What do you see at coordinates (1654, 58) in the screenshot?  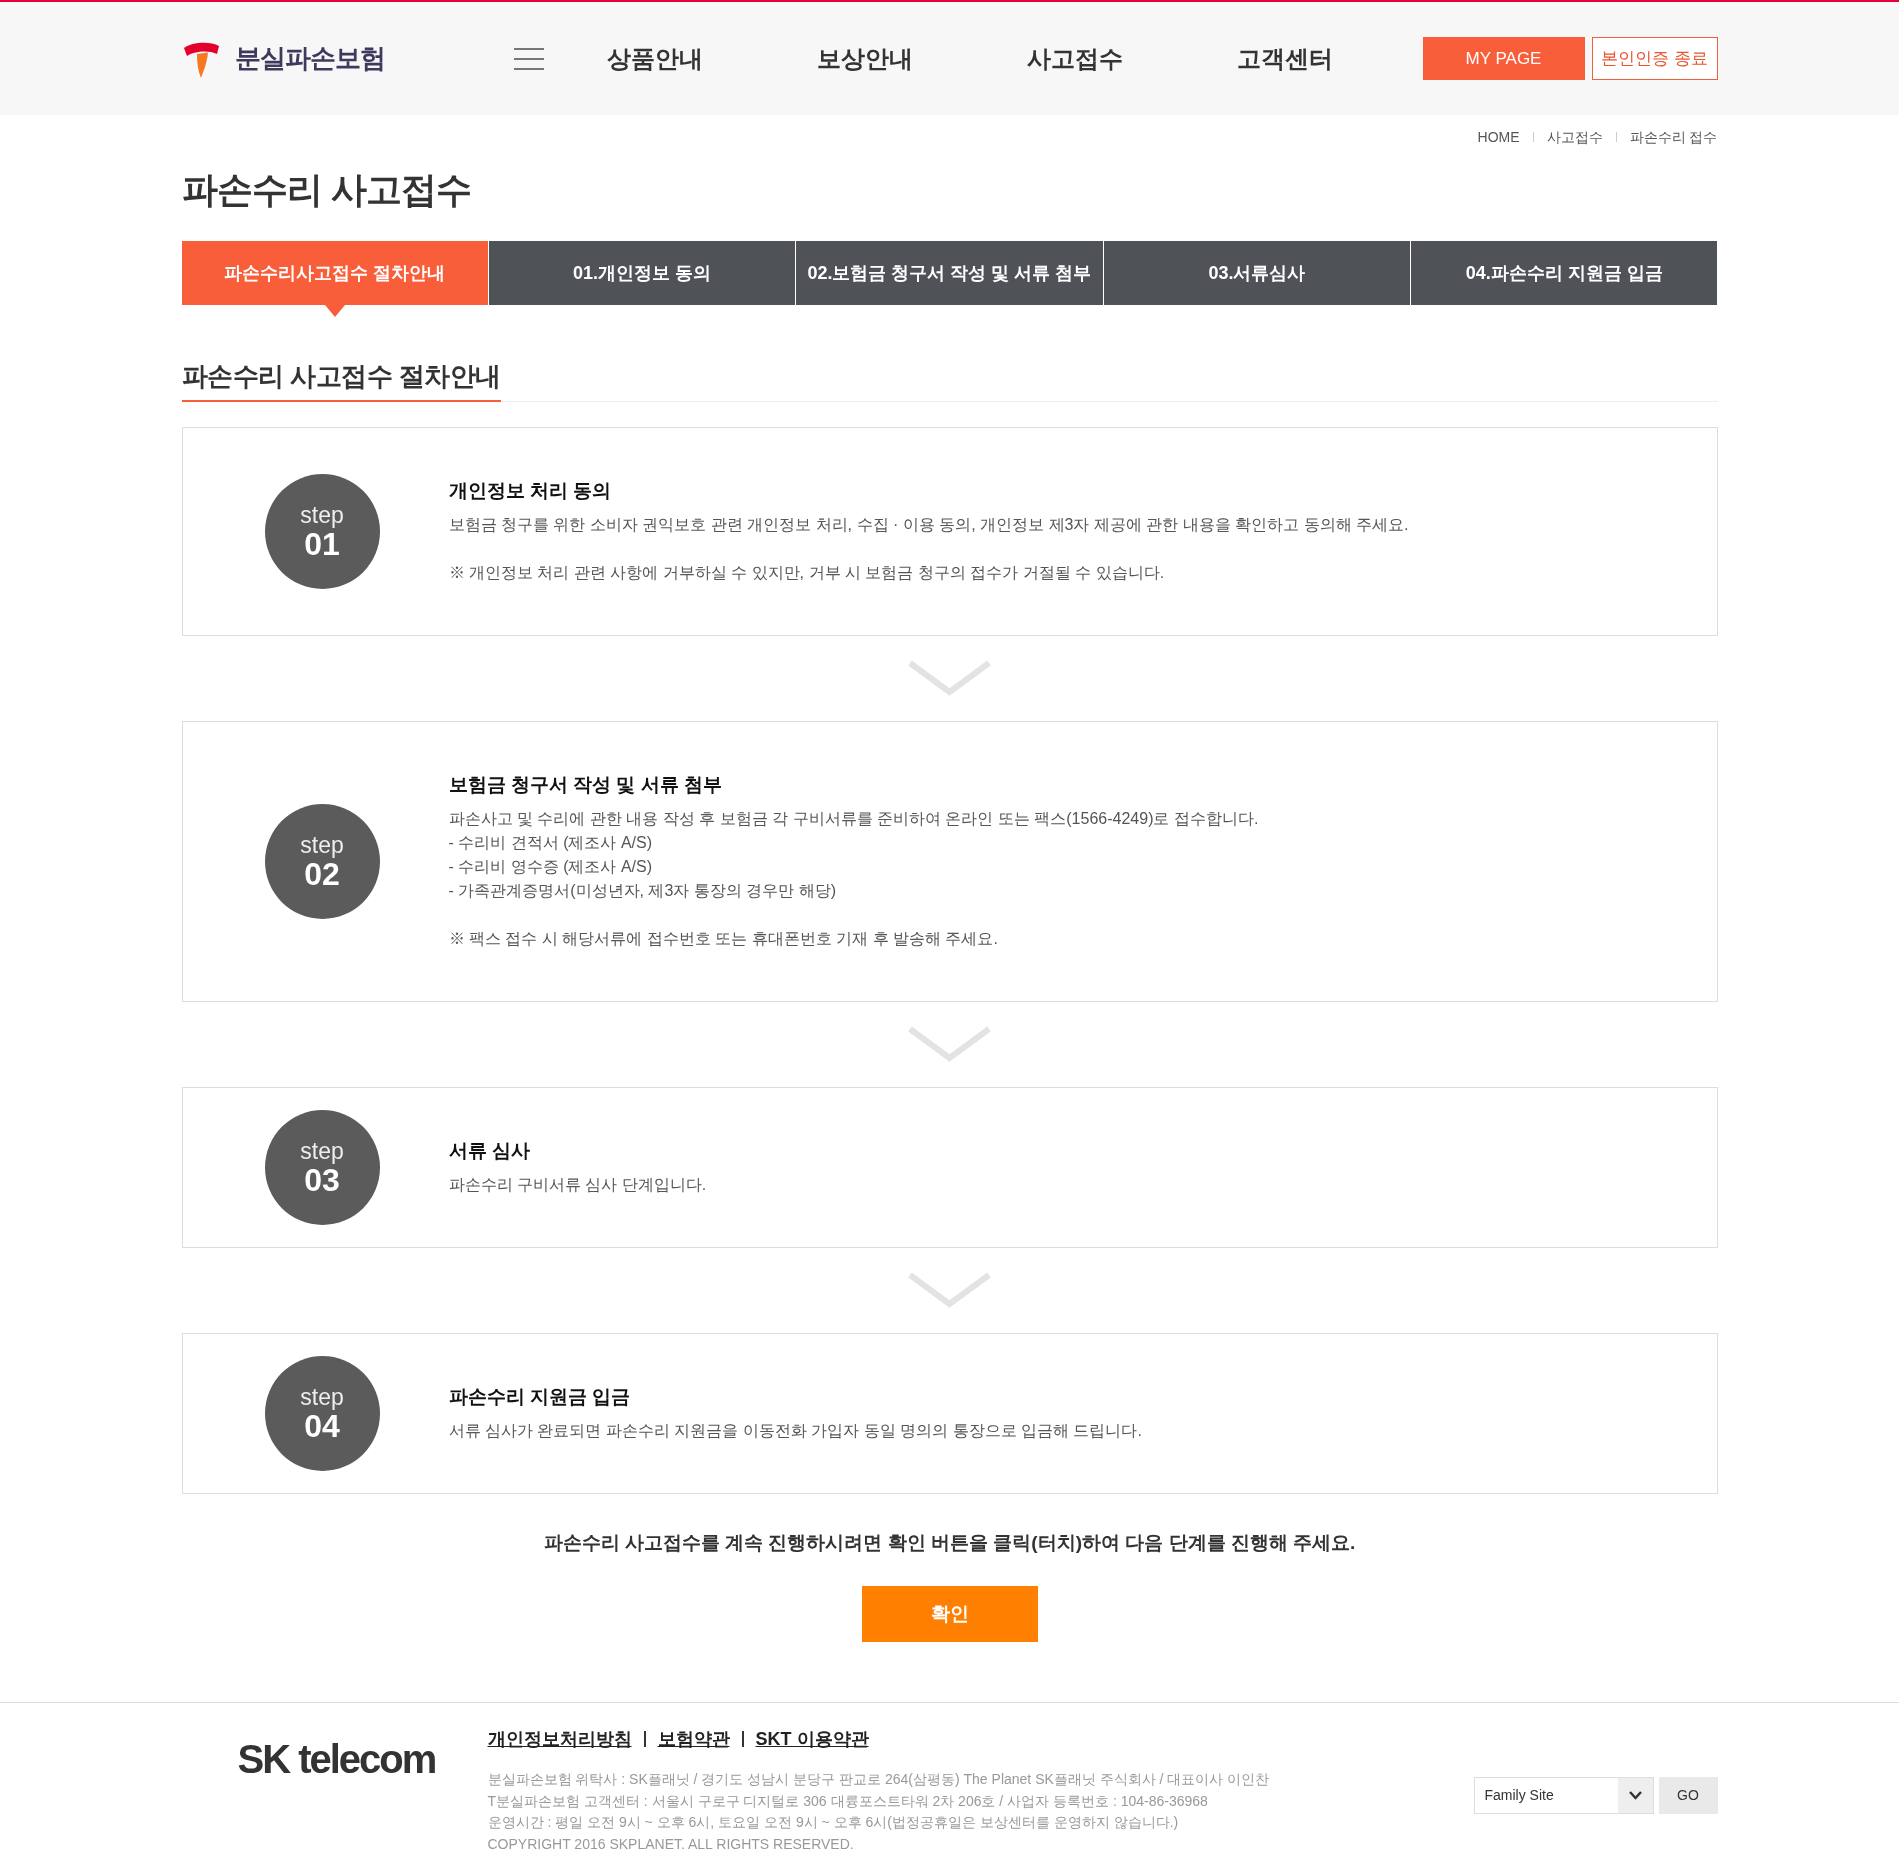 I see `logout-button: 본인인증 종료` at bounding box center [1654, 58].